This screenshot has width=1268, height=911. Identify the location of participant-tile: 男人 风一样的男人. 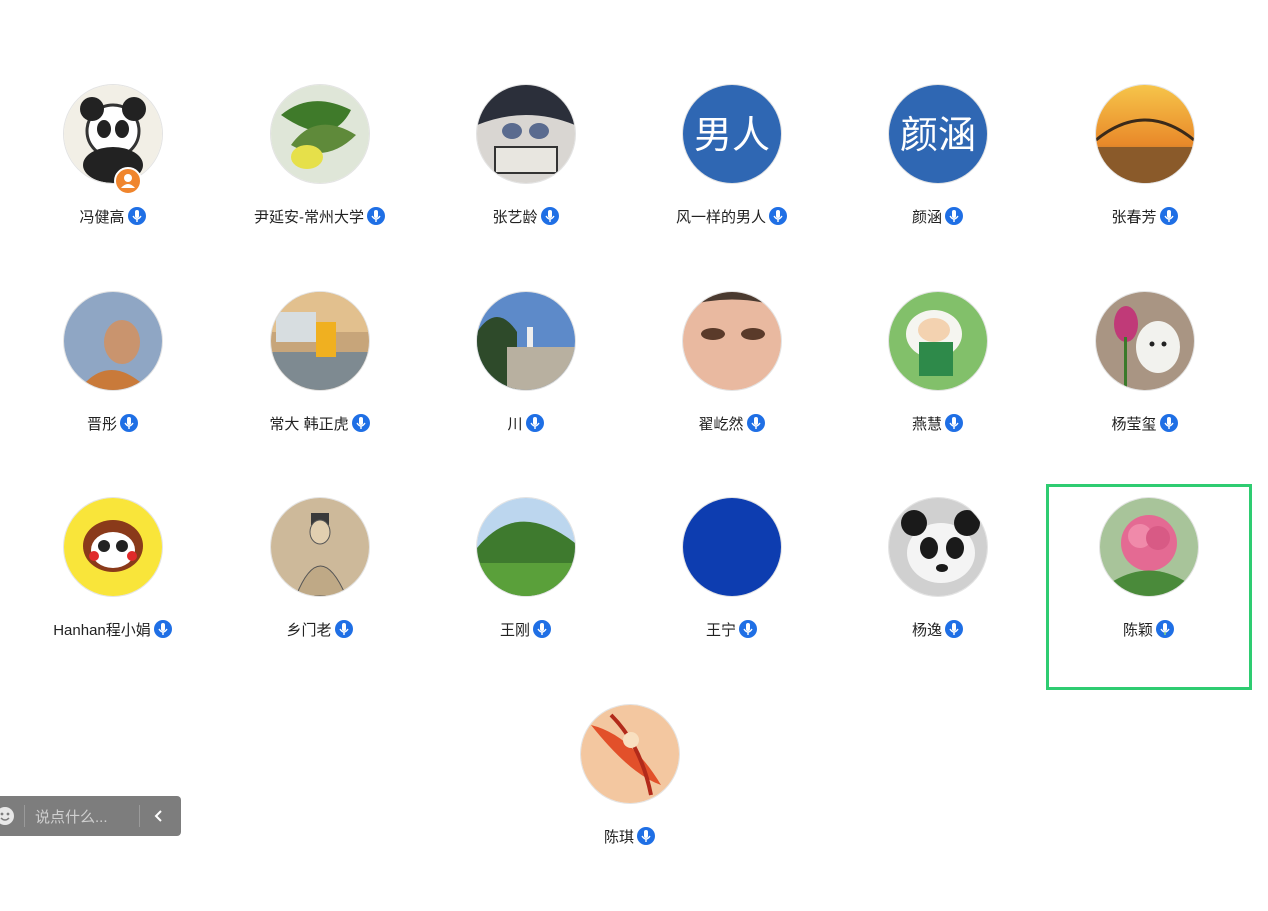
(732, 188).